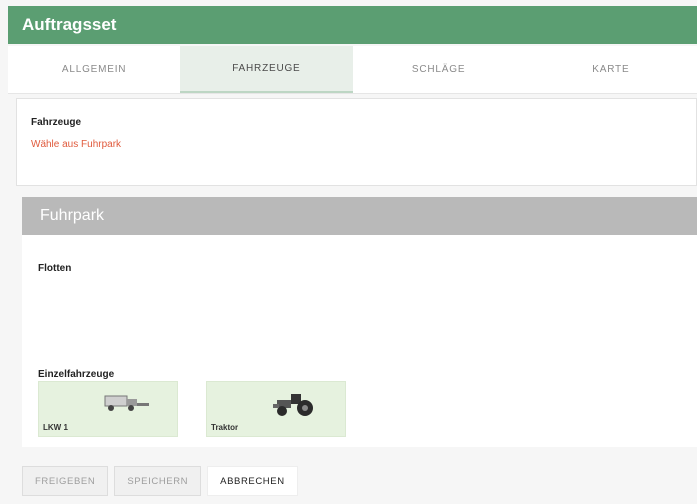 This screenshot has height=504, width=697. What do you see at coordinates (276, 409) in the screenshot?
I see `vehicle-card-traktor: Traktor` at bounding box center [276, 409].